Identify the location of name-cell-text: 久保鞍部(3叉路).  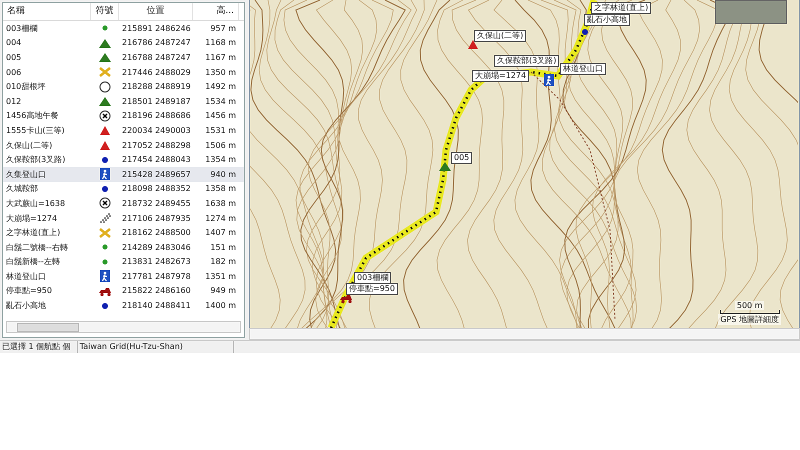
(35, 160).